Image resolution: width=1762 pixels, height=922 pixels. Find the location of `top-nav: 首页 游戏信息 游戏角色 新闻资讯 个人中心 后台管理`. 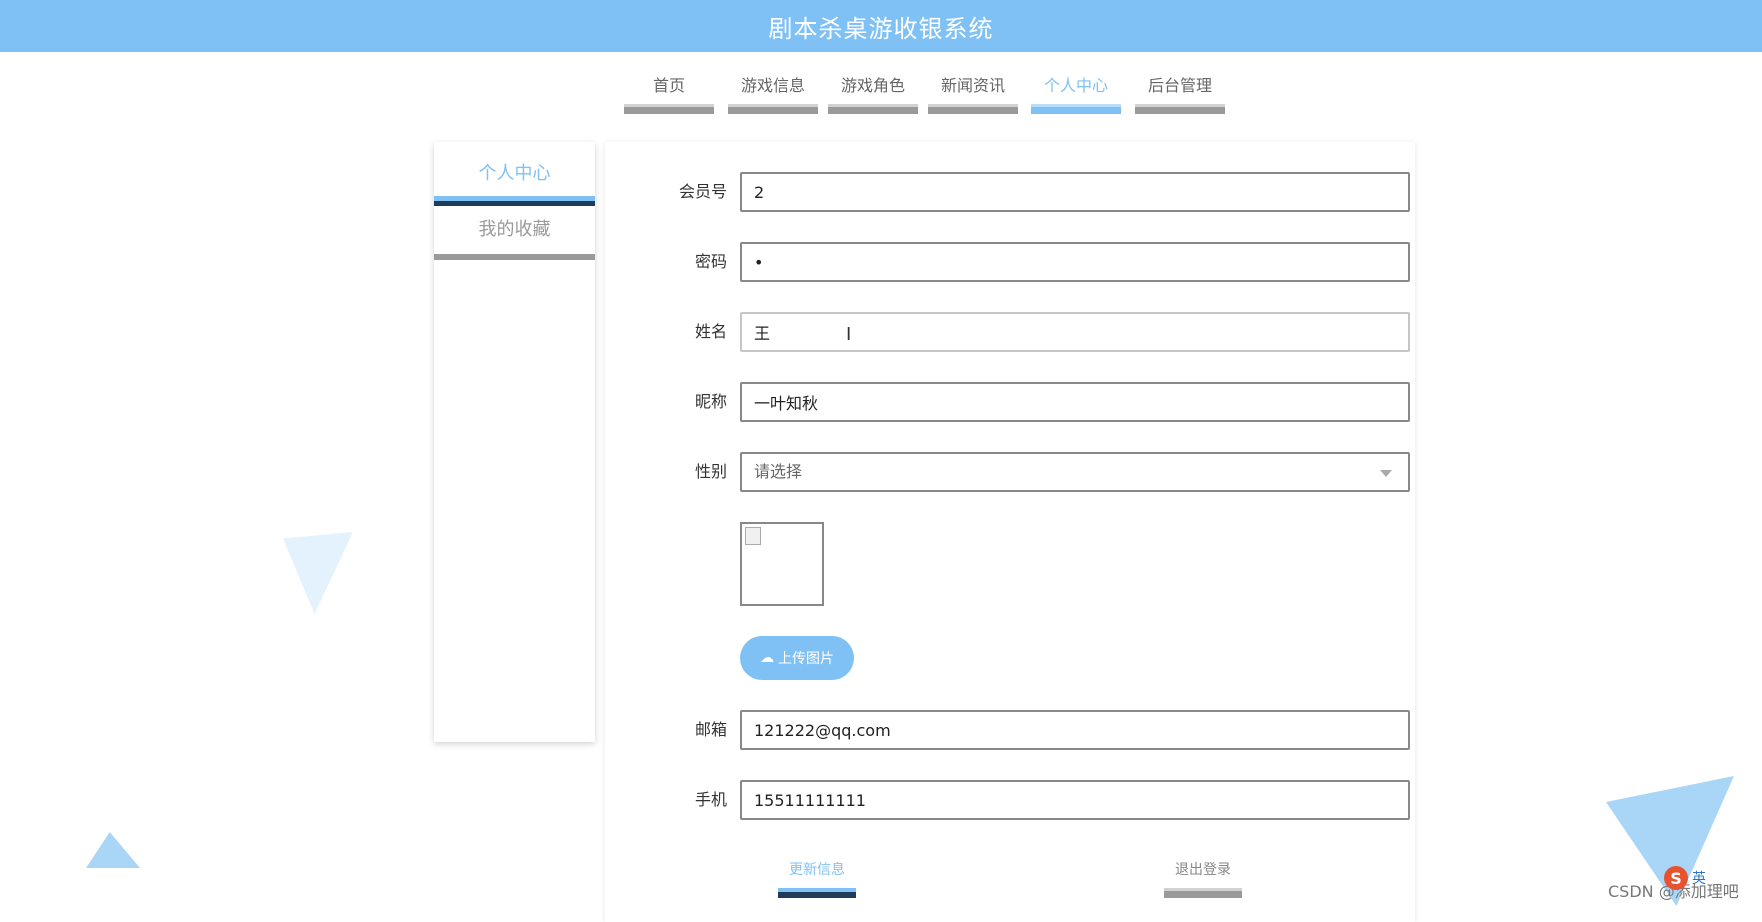

top-nav: 首页 游戏信息 游戏角色 新闻资讯 个人中心 后台管理 is located at coordinates (881, 93).